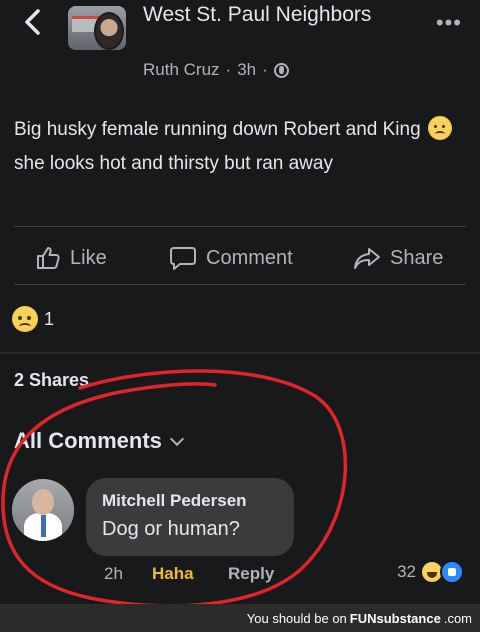  I want to click on haha-reaction-button: Haha, so click(190, 574).